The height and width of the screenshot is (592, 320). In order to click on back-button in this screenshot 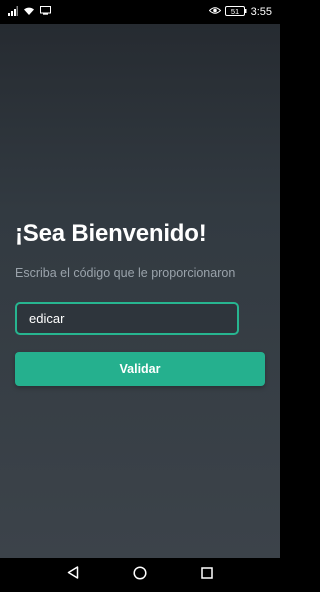, I will do `click(73, 575)`.